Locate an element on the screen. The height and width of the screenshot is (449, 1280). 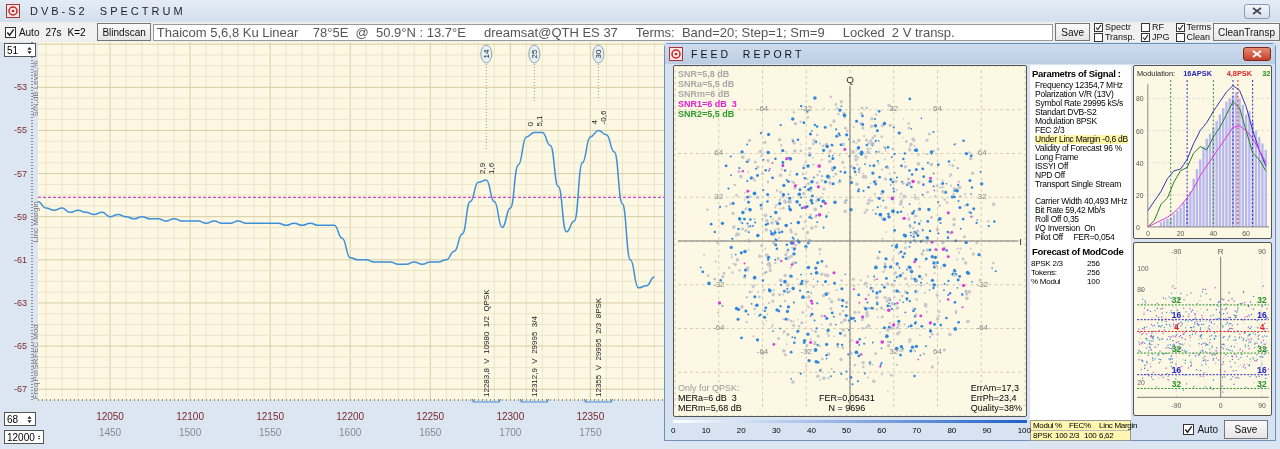
parameter-line: Polarization V/R (13V) is located at coordinates (1074, 94).